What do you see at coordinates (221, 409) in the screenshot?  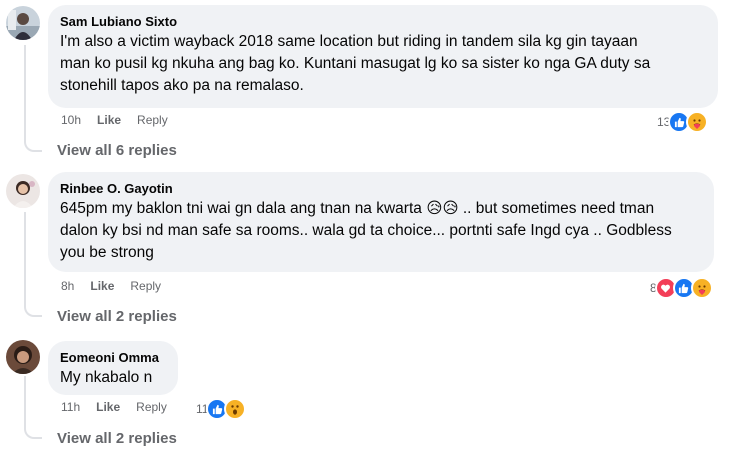 I see `reaction-summary: 11` at bounding box center [221, 409].